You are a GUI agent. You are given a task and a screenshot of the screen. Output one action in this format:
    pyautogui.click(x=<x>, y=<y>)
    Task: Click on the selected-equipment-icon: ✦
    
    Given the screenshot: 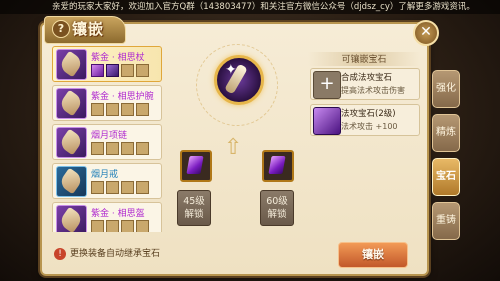 What is the action you would take?
    pyautogui.click(x=239, y=80)
    